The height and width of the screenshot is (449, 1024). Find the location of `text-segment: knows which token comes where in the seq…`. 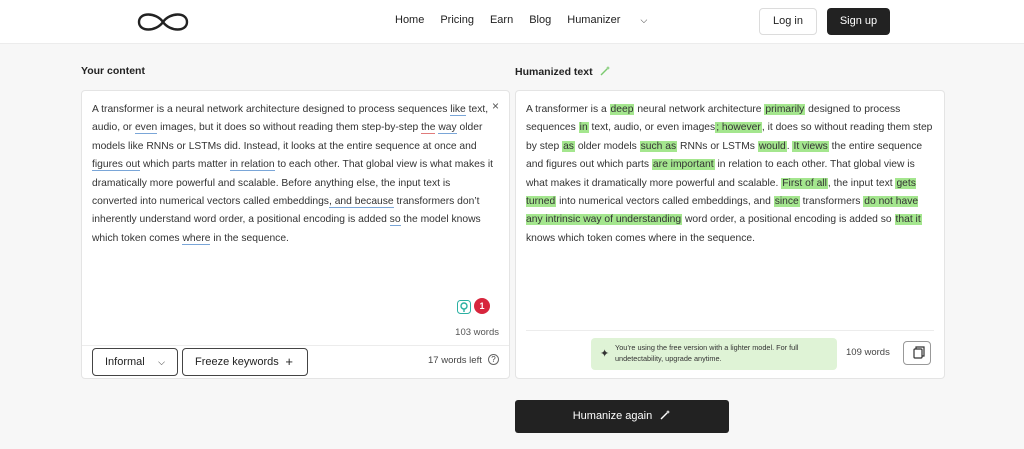

text-segment: knows which token comes where in the seq… is located at coordinates (640, 238).